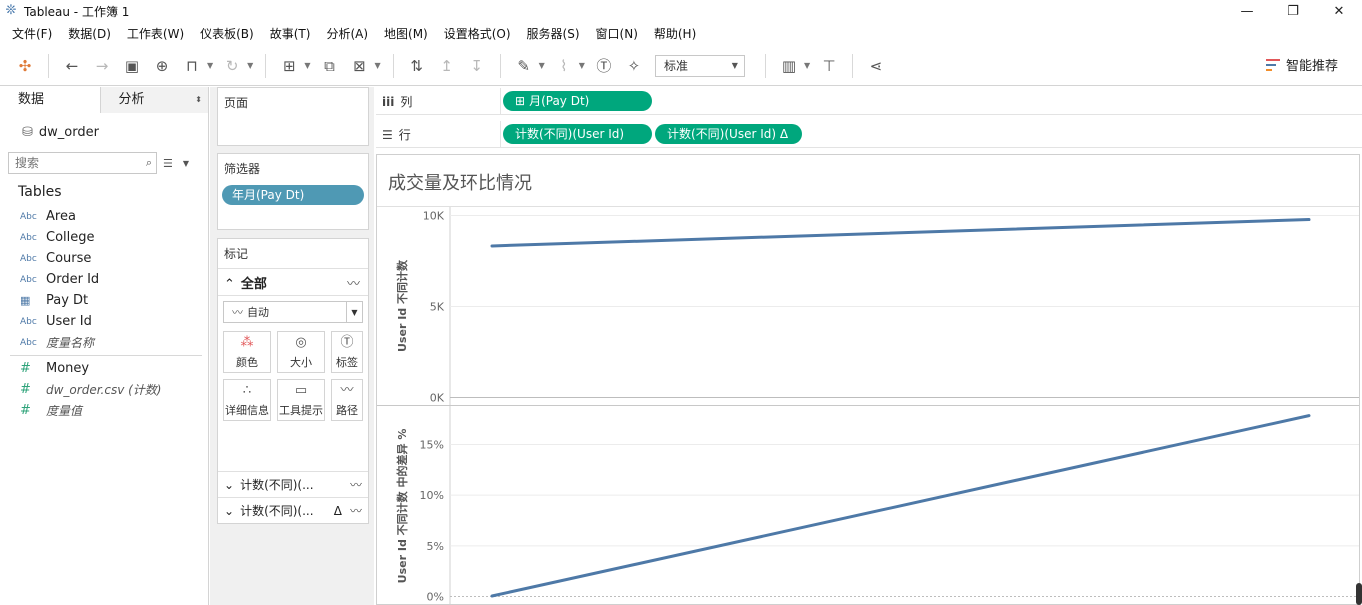 This screenshot has height=605, width=1362. I want to click on tab-analysis-label: 分析, so click(131, 99).